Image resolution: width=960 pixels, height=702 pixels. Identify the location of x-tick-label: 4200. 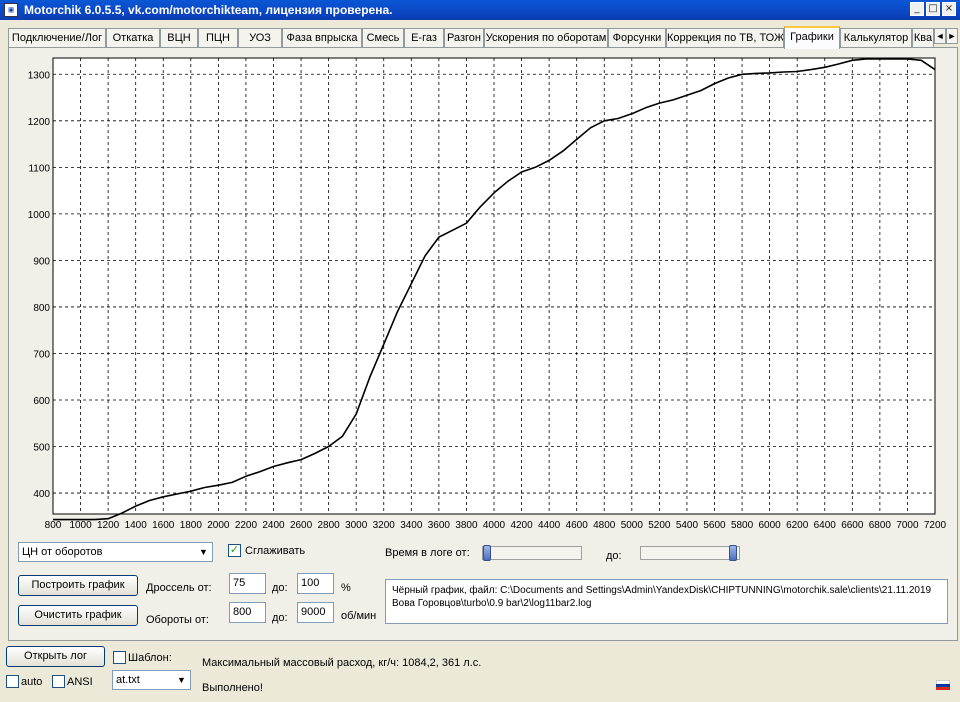
(521, 525).